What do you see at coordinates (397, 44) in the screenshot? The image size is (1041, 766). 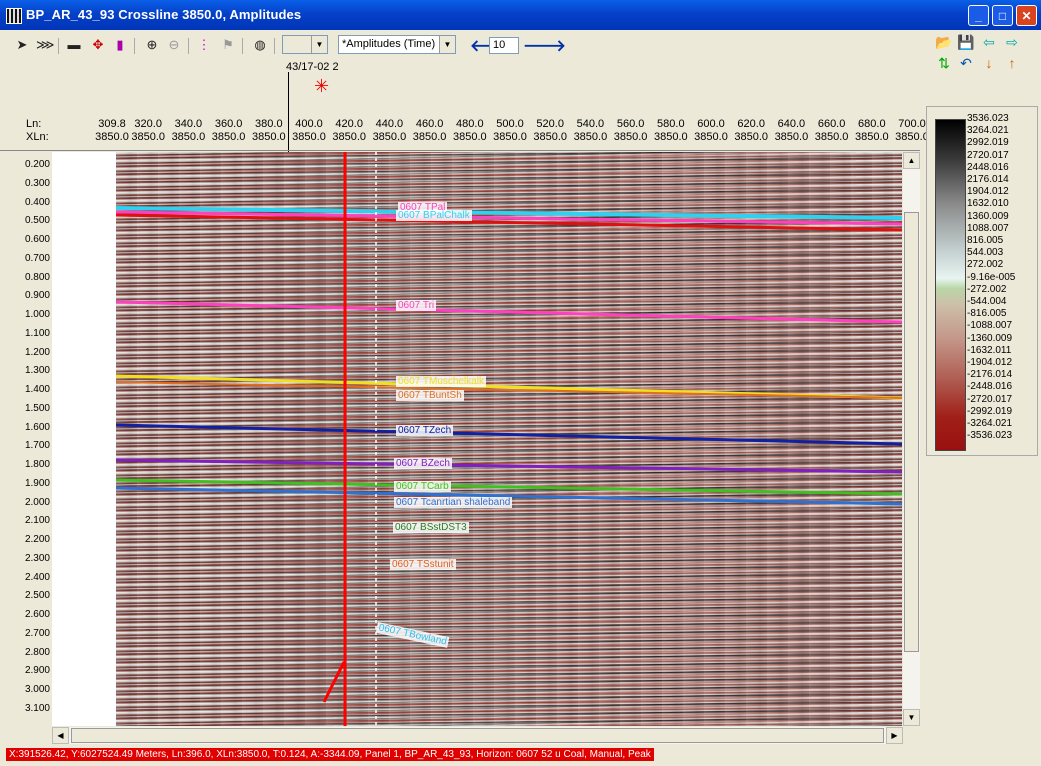 I see `display-combo: *Amplitudes (Time) ▼` at bounding box center [397, 44].